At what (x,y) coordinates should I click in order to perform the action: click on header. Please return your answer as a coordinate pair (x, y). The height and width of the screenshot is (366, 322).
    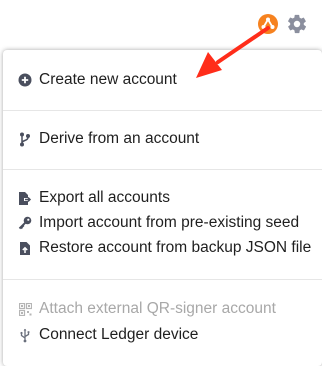
    Looking at the image, I should click on (161, 25).